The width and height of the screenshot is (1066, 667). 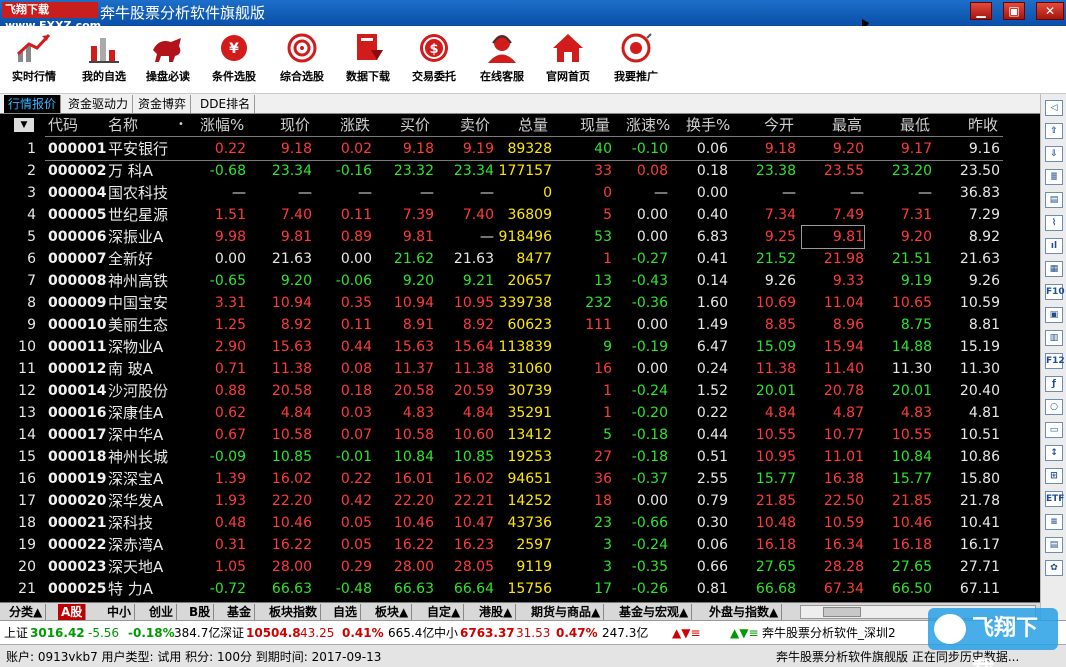 I want to click on report-icon: ▦, so click(x=1054, y=269).